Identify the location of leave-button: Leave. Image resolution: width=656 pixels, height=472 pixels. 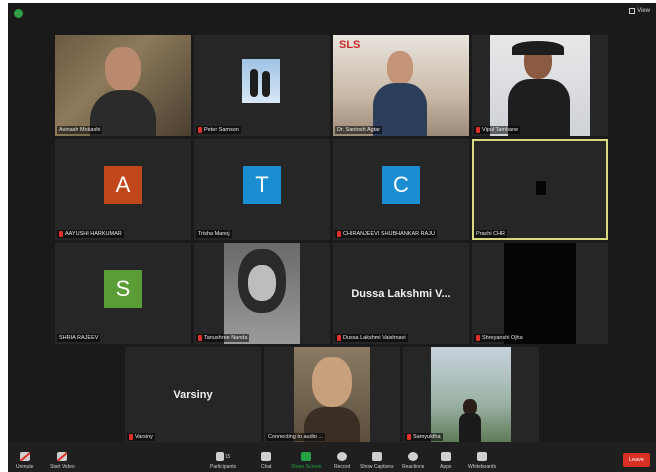
(636, 460).